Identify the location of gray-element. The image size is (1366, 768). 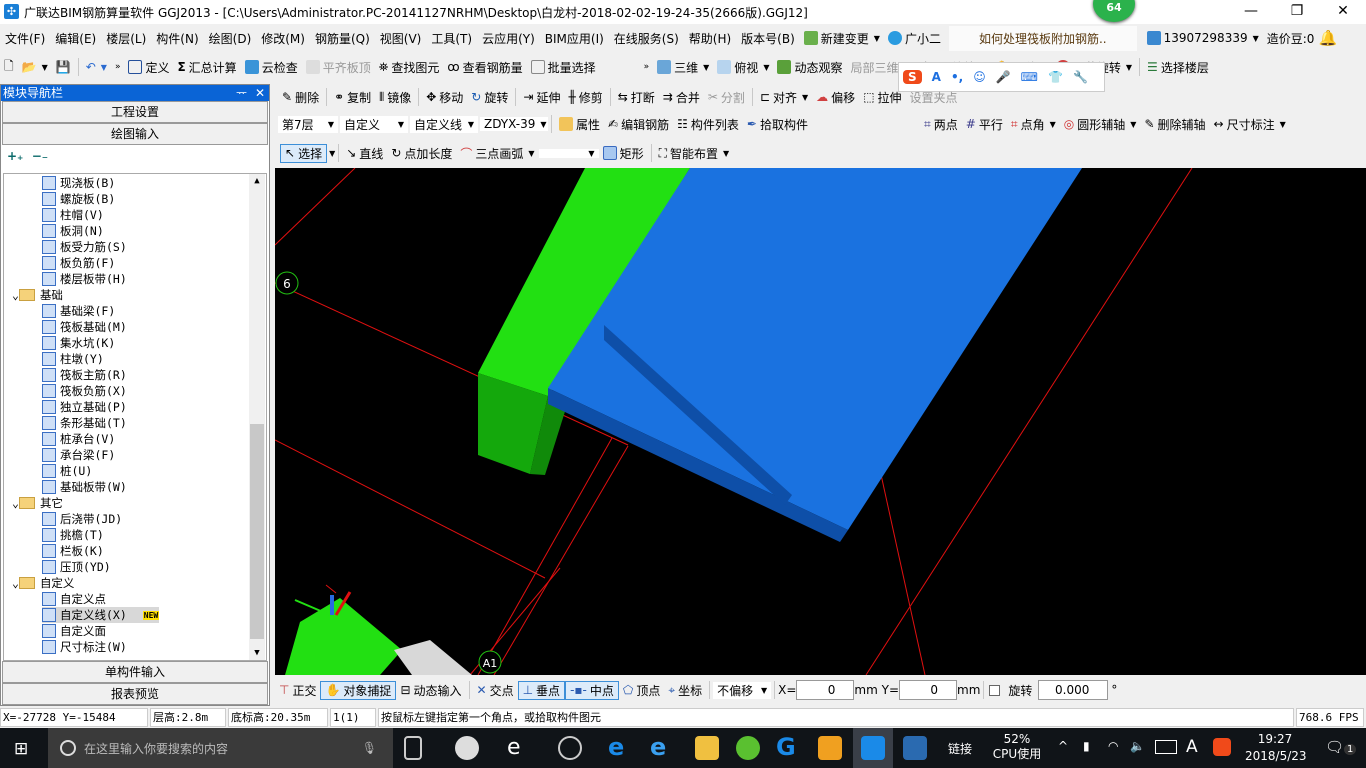
(433, 657).